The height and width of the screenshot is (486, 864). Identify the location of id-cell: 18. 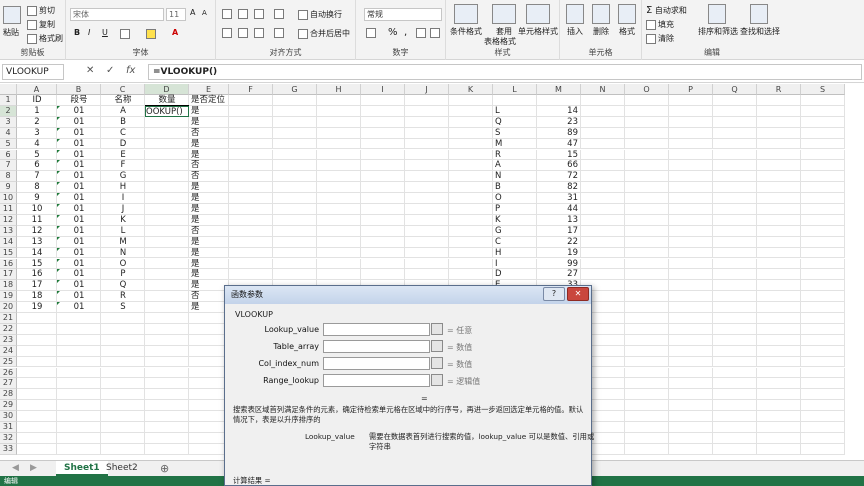
(37, 296).